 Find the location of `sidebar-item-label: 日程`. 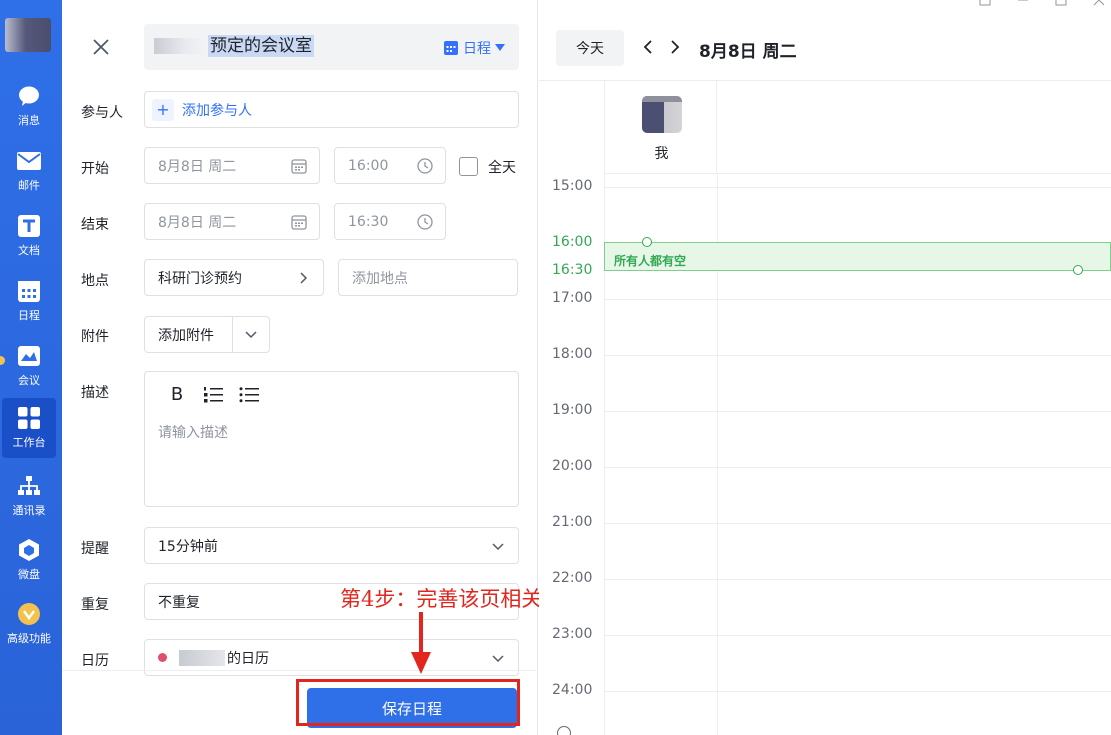

sidebar-item-label: 日程 is located at coordinates (29, 315).